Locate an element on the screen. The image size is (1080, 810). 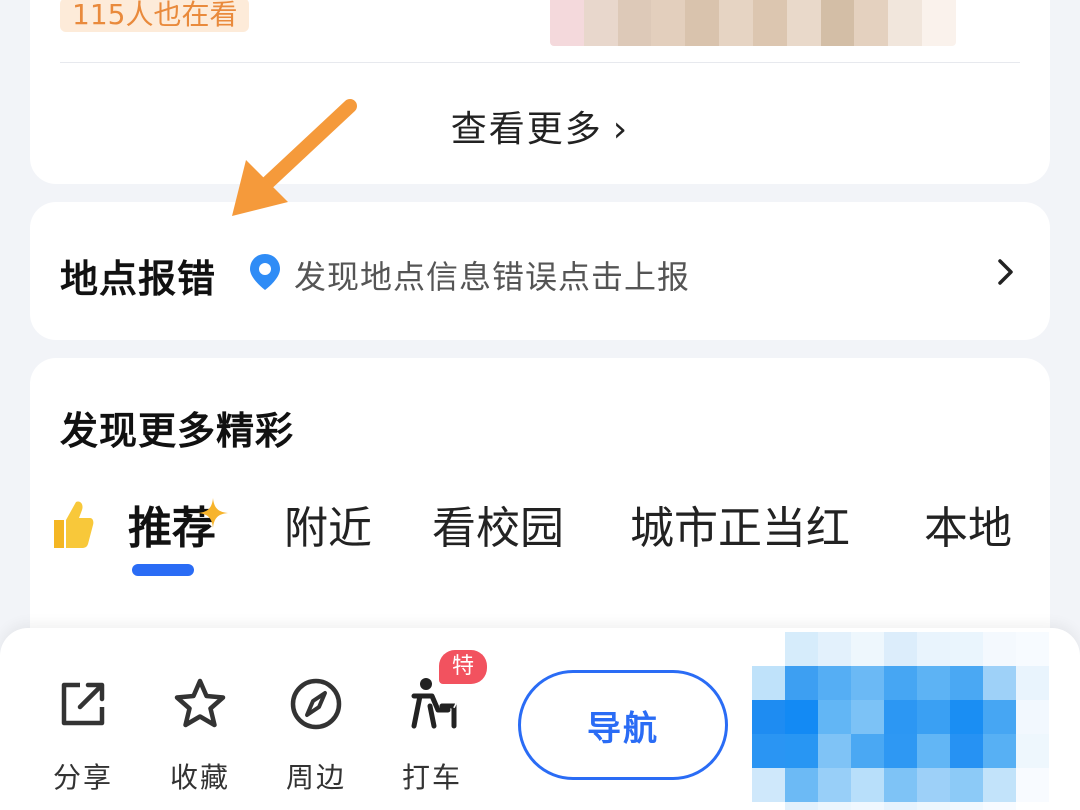
report-title: 地点报错 is located at coordinates (138, 279).